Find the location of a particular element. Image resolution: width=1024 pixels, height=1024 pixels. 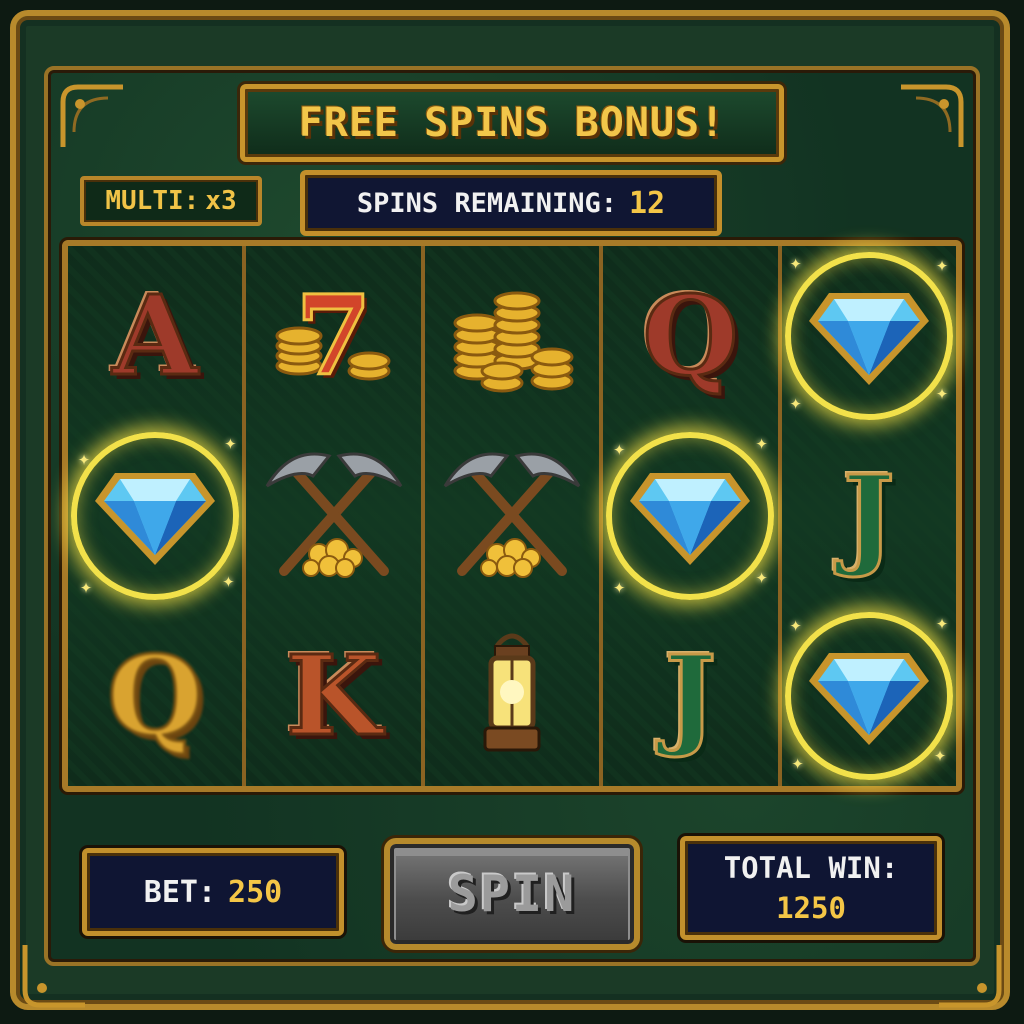

gold-coin-stacks-icon is located at coordinates (513, 342).